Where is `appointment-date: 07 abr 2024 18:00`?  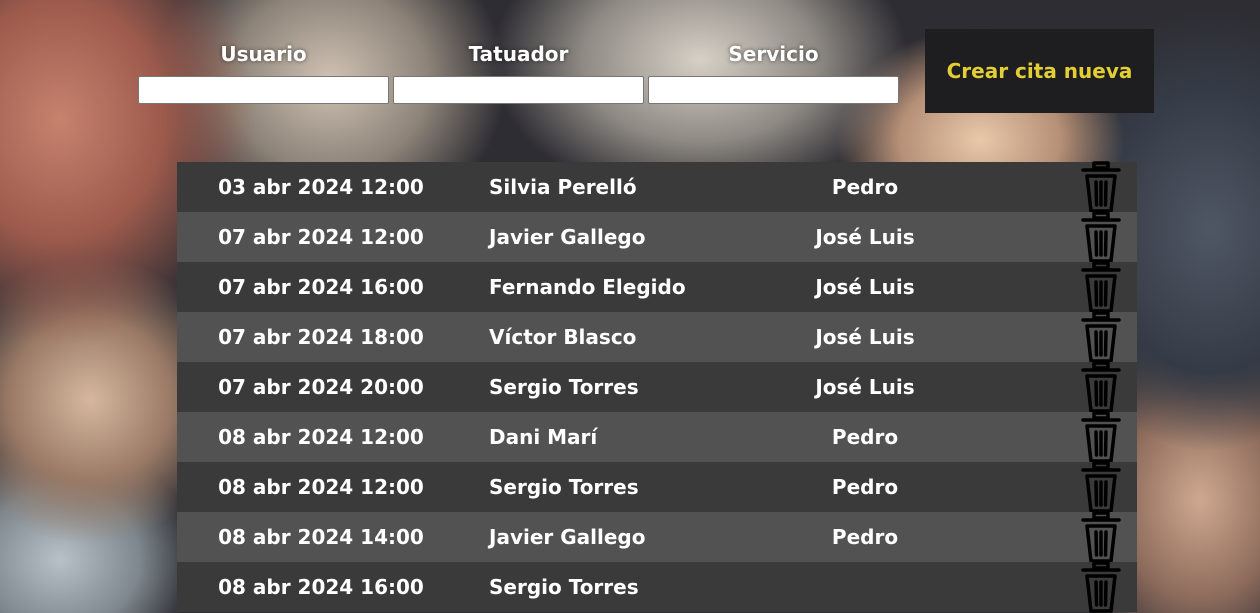
appointment-date: 07 abr 2024 18:00 is located at coordinates (321, 337).